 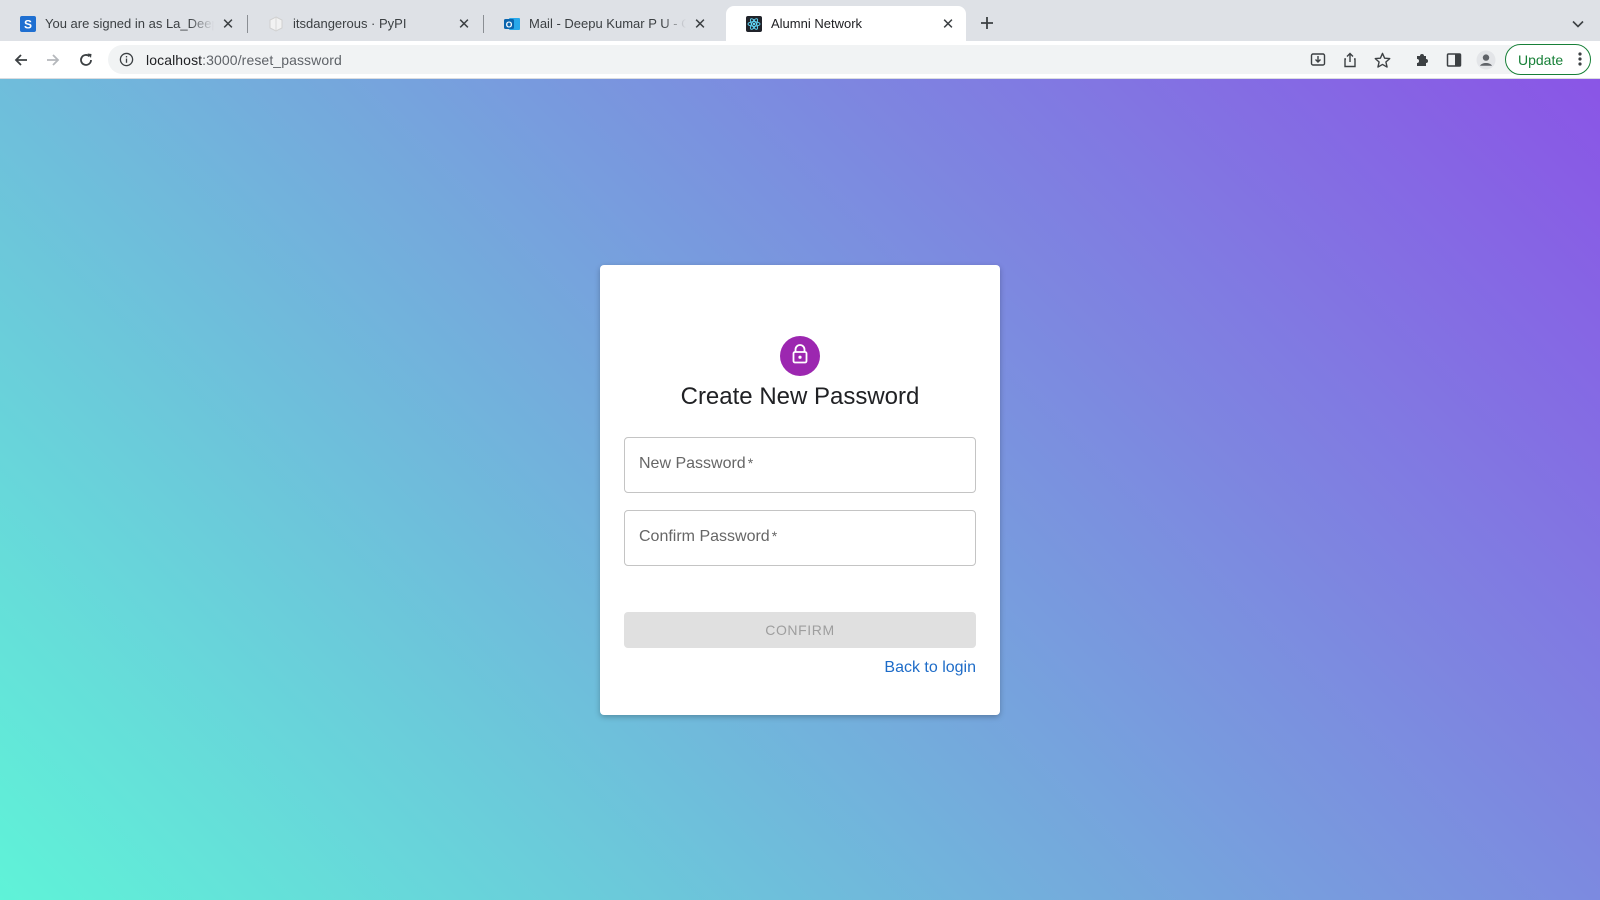 What do you see at coordinates (53, 60) in the screenshot?
I see `forward-arrow-icon` at bounding box center [53, 60].